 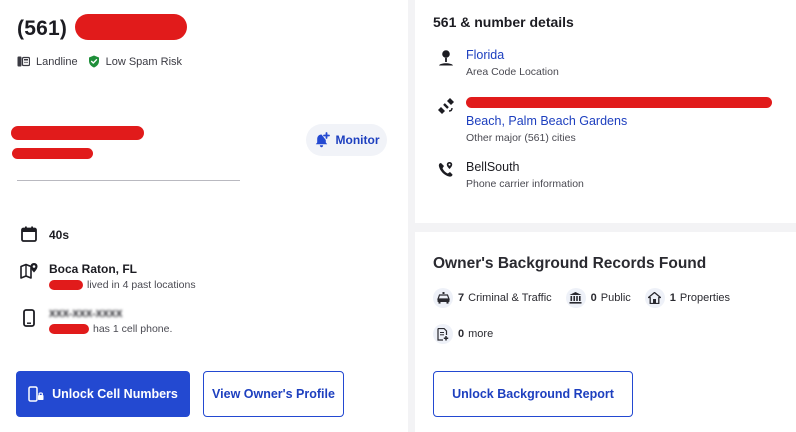 I want to click on view-owner-profile-button: View Owner's Profile, so click(x=273, y=394).